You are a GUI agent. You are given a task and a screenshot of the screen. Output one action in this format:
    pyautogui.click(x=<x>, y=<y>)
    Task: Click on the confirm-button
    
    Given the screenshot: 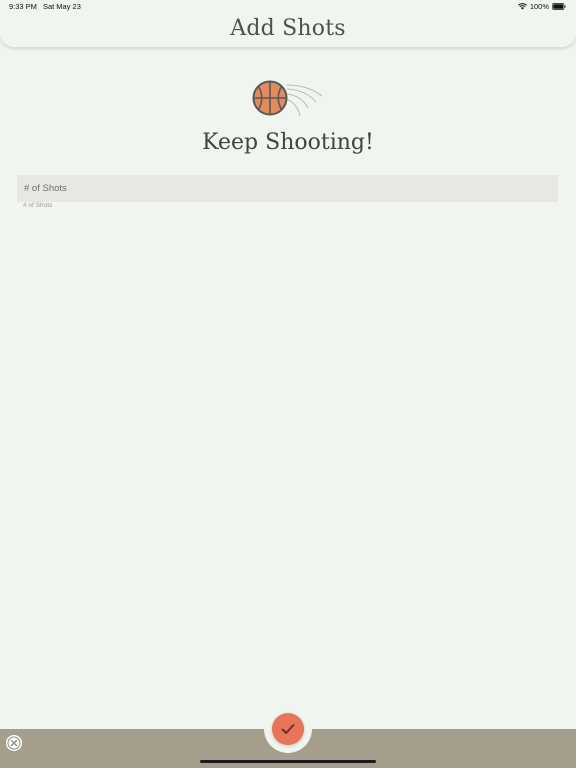 What is the action you would take?
    pyautogui.click(x=288, y=729)
    